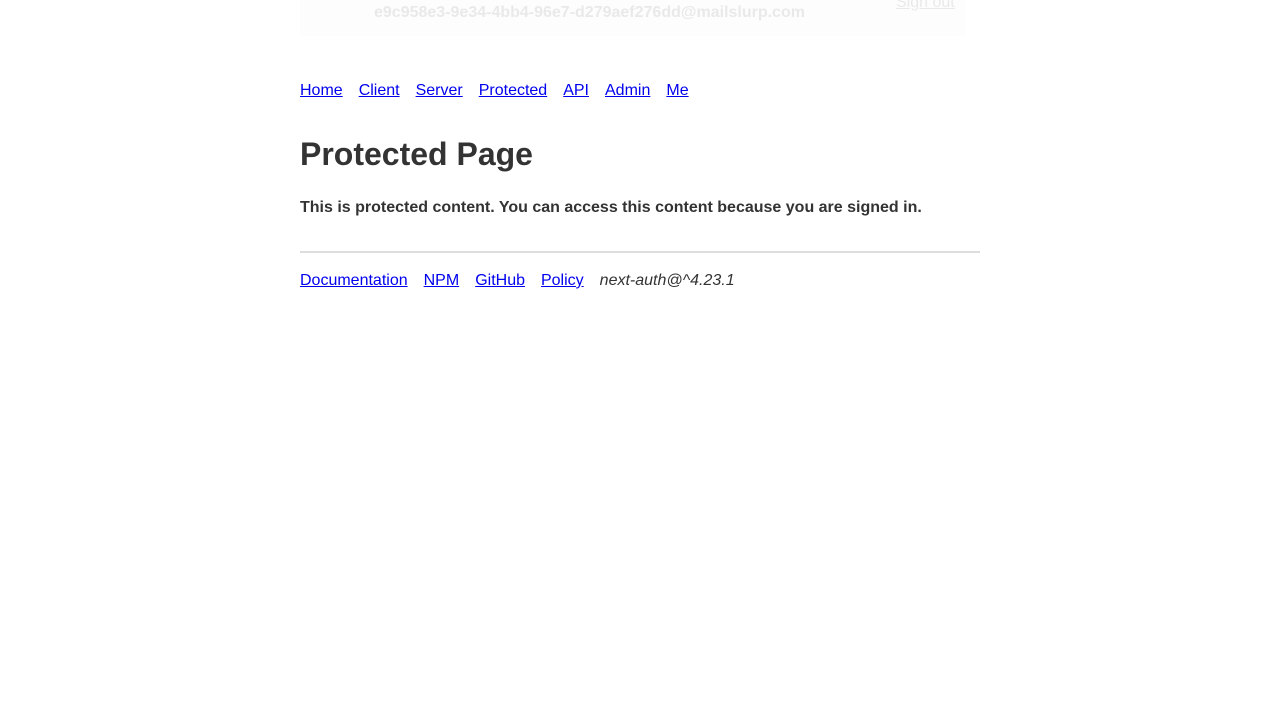 The width and height of the screenshot is (1280, 720). I want to click on sign-out-link: Sign out, so click(925, 6).